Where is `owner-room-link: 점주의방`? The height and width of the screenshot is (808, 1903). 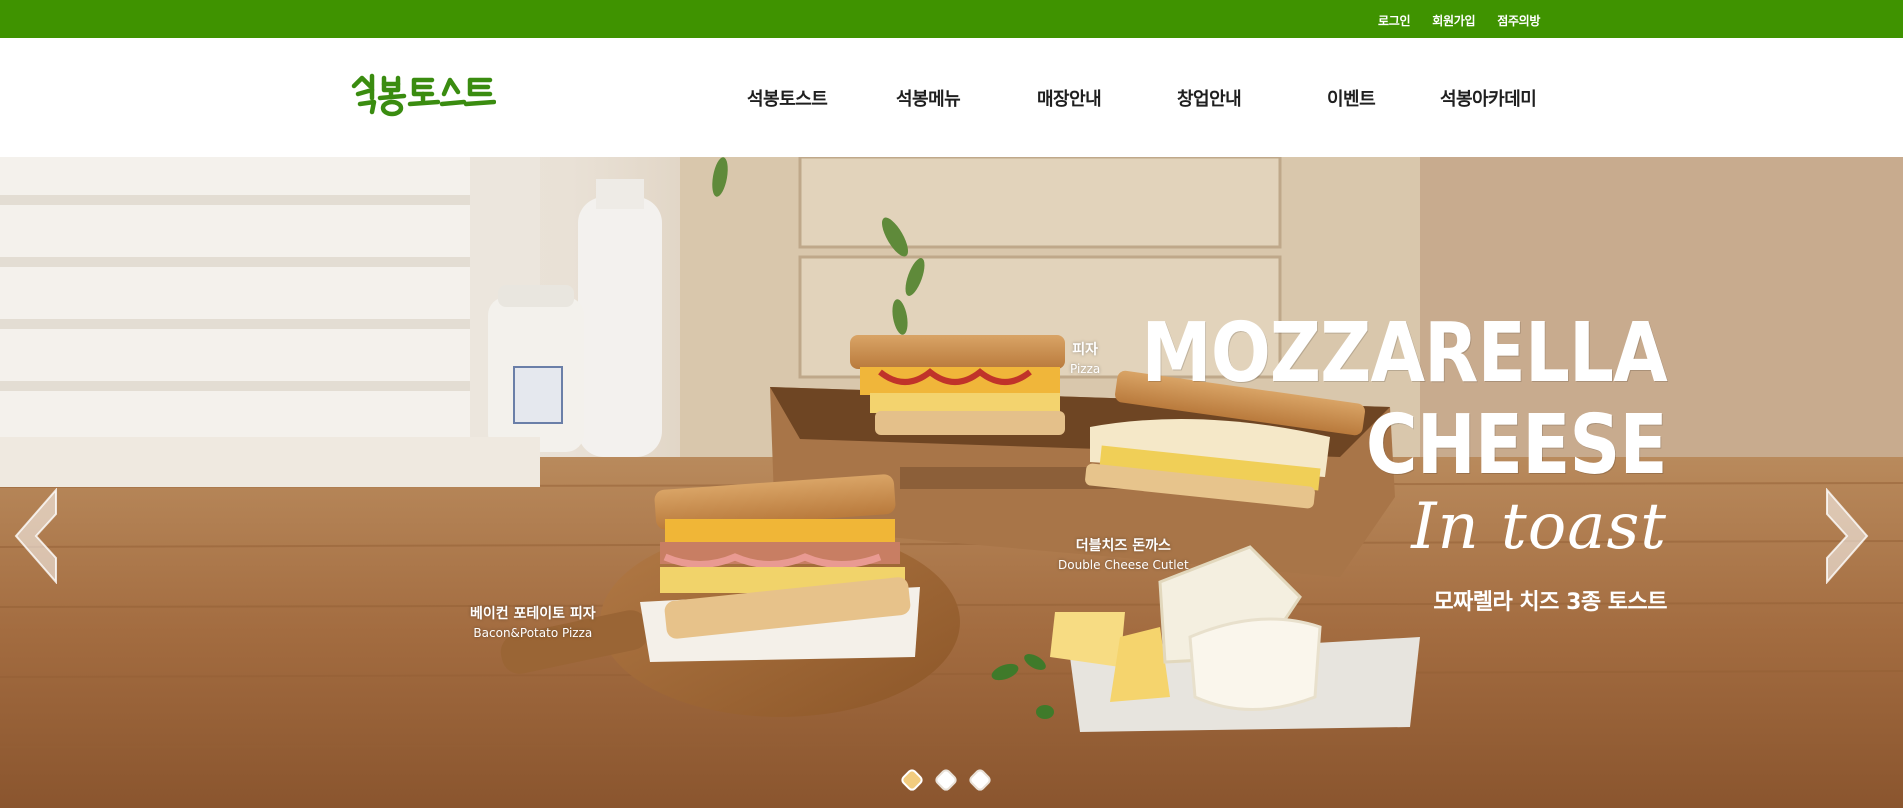 owner-room-link: 점주의방 is located at coordinates (1518, 20).